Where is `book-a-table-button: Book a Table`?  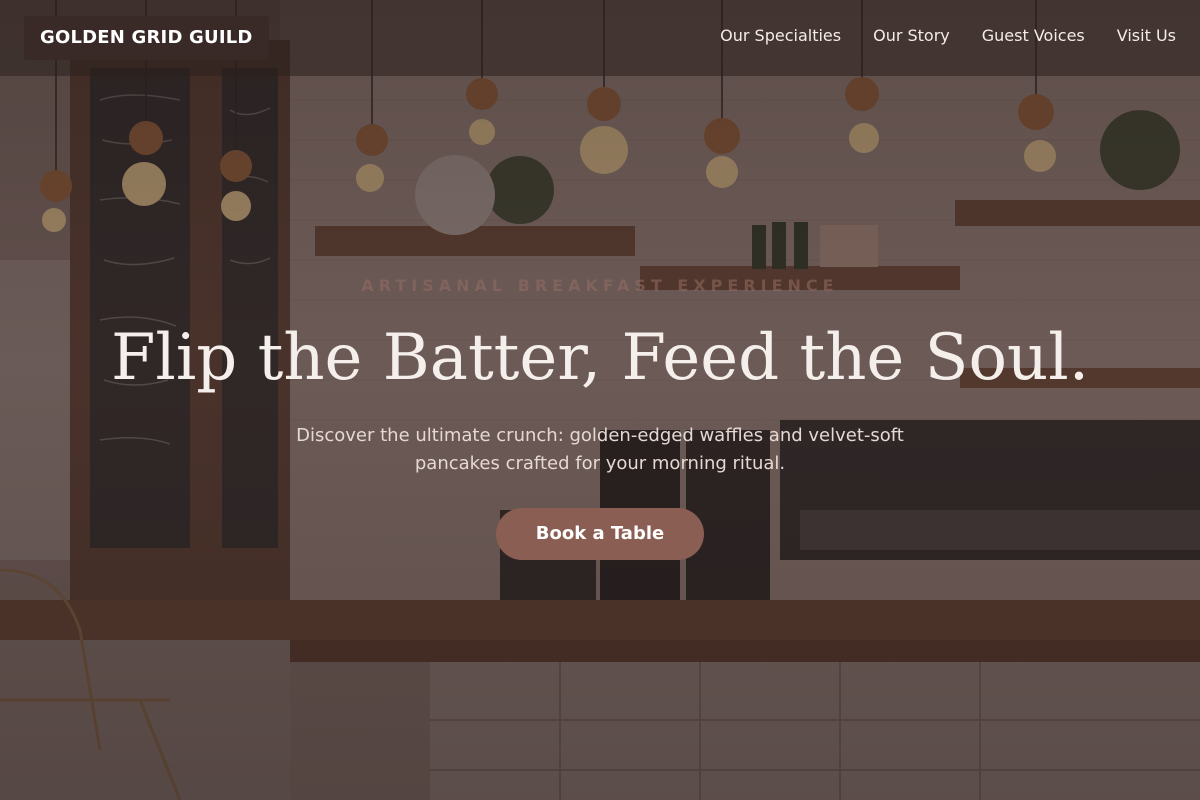
book-a-table-button: Book a Table is located at coordinates (600, 534).